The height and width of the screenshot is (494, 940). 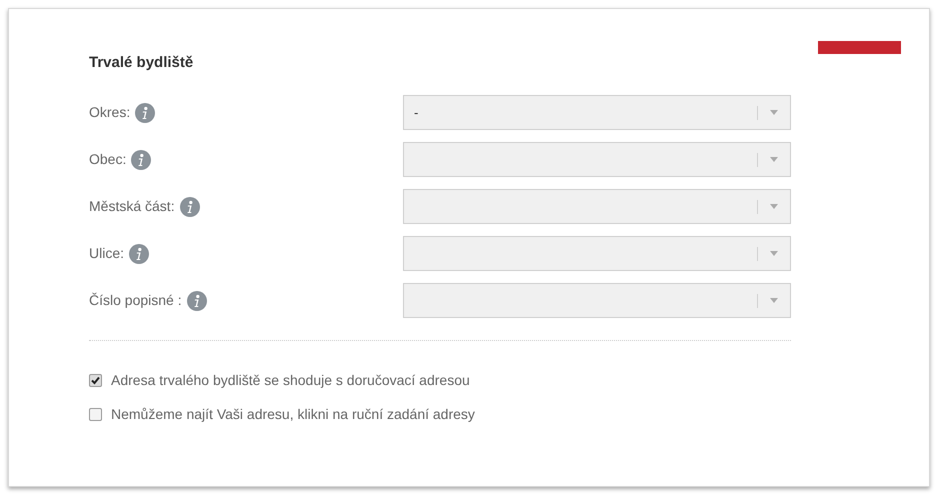 I want to click on checkbox-label: Adresa trvalého bydliště se shoduje s doručovací adresou, so click(x=290, y=380).